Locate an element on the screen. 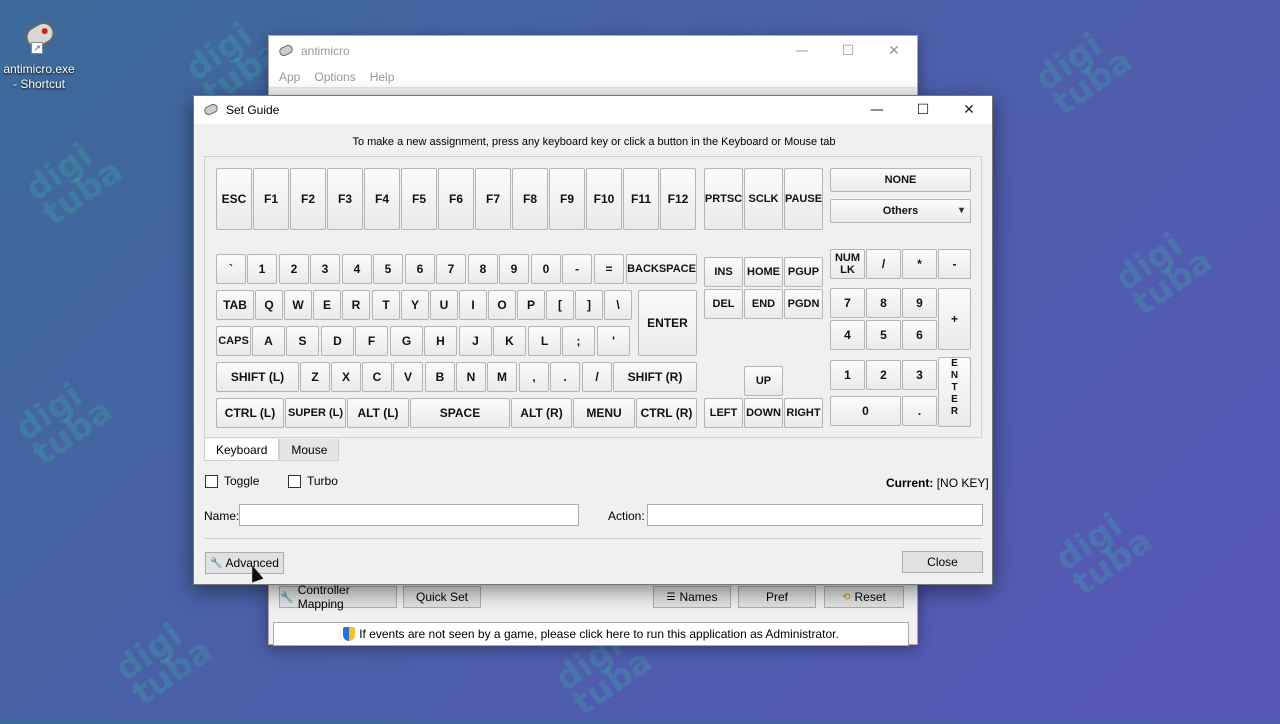 The width and height of the screenshot is (1280, 724). key-w: W is located at coordinates (298, 305).